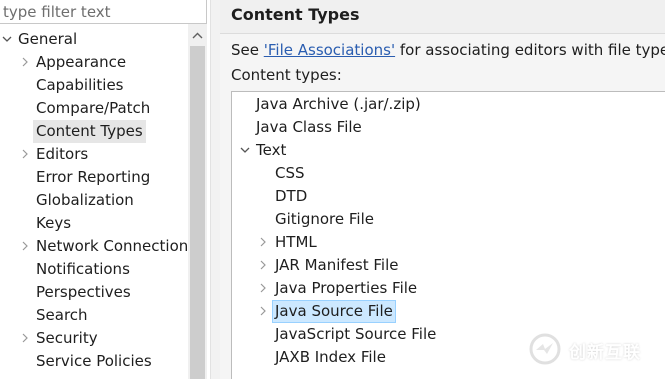  What do you see at coordinates (85, 200) in the screenshot?
I see `tree-item-label: Globalization` at bounding box center [85, 200].